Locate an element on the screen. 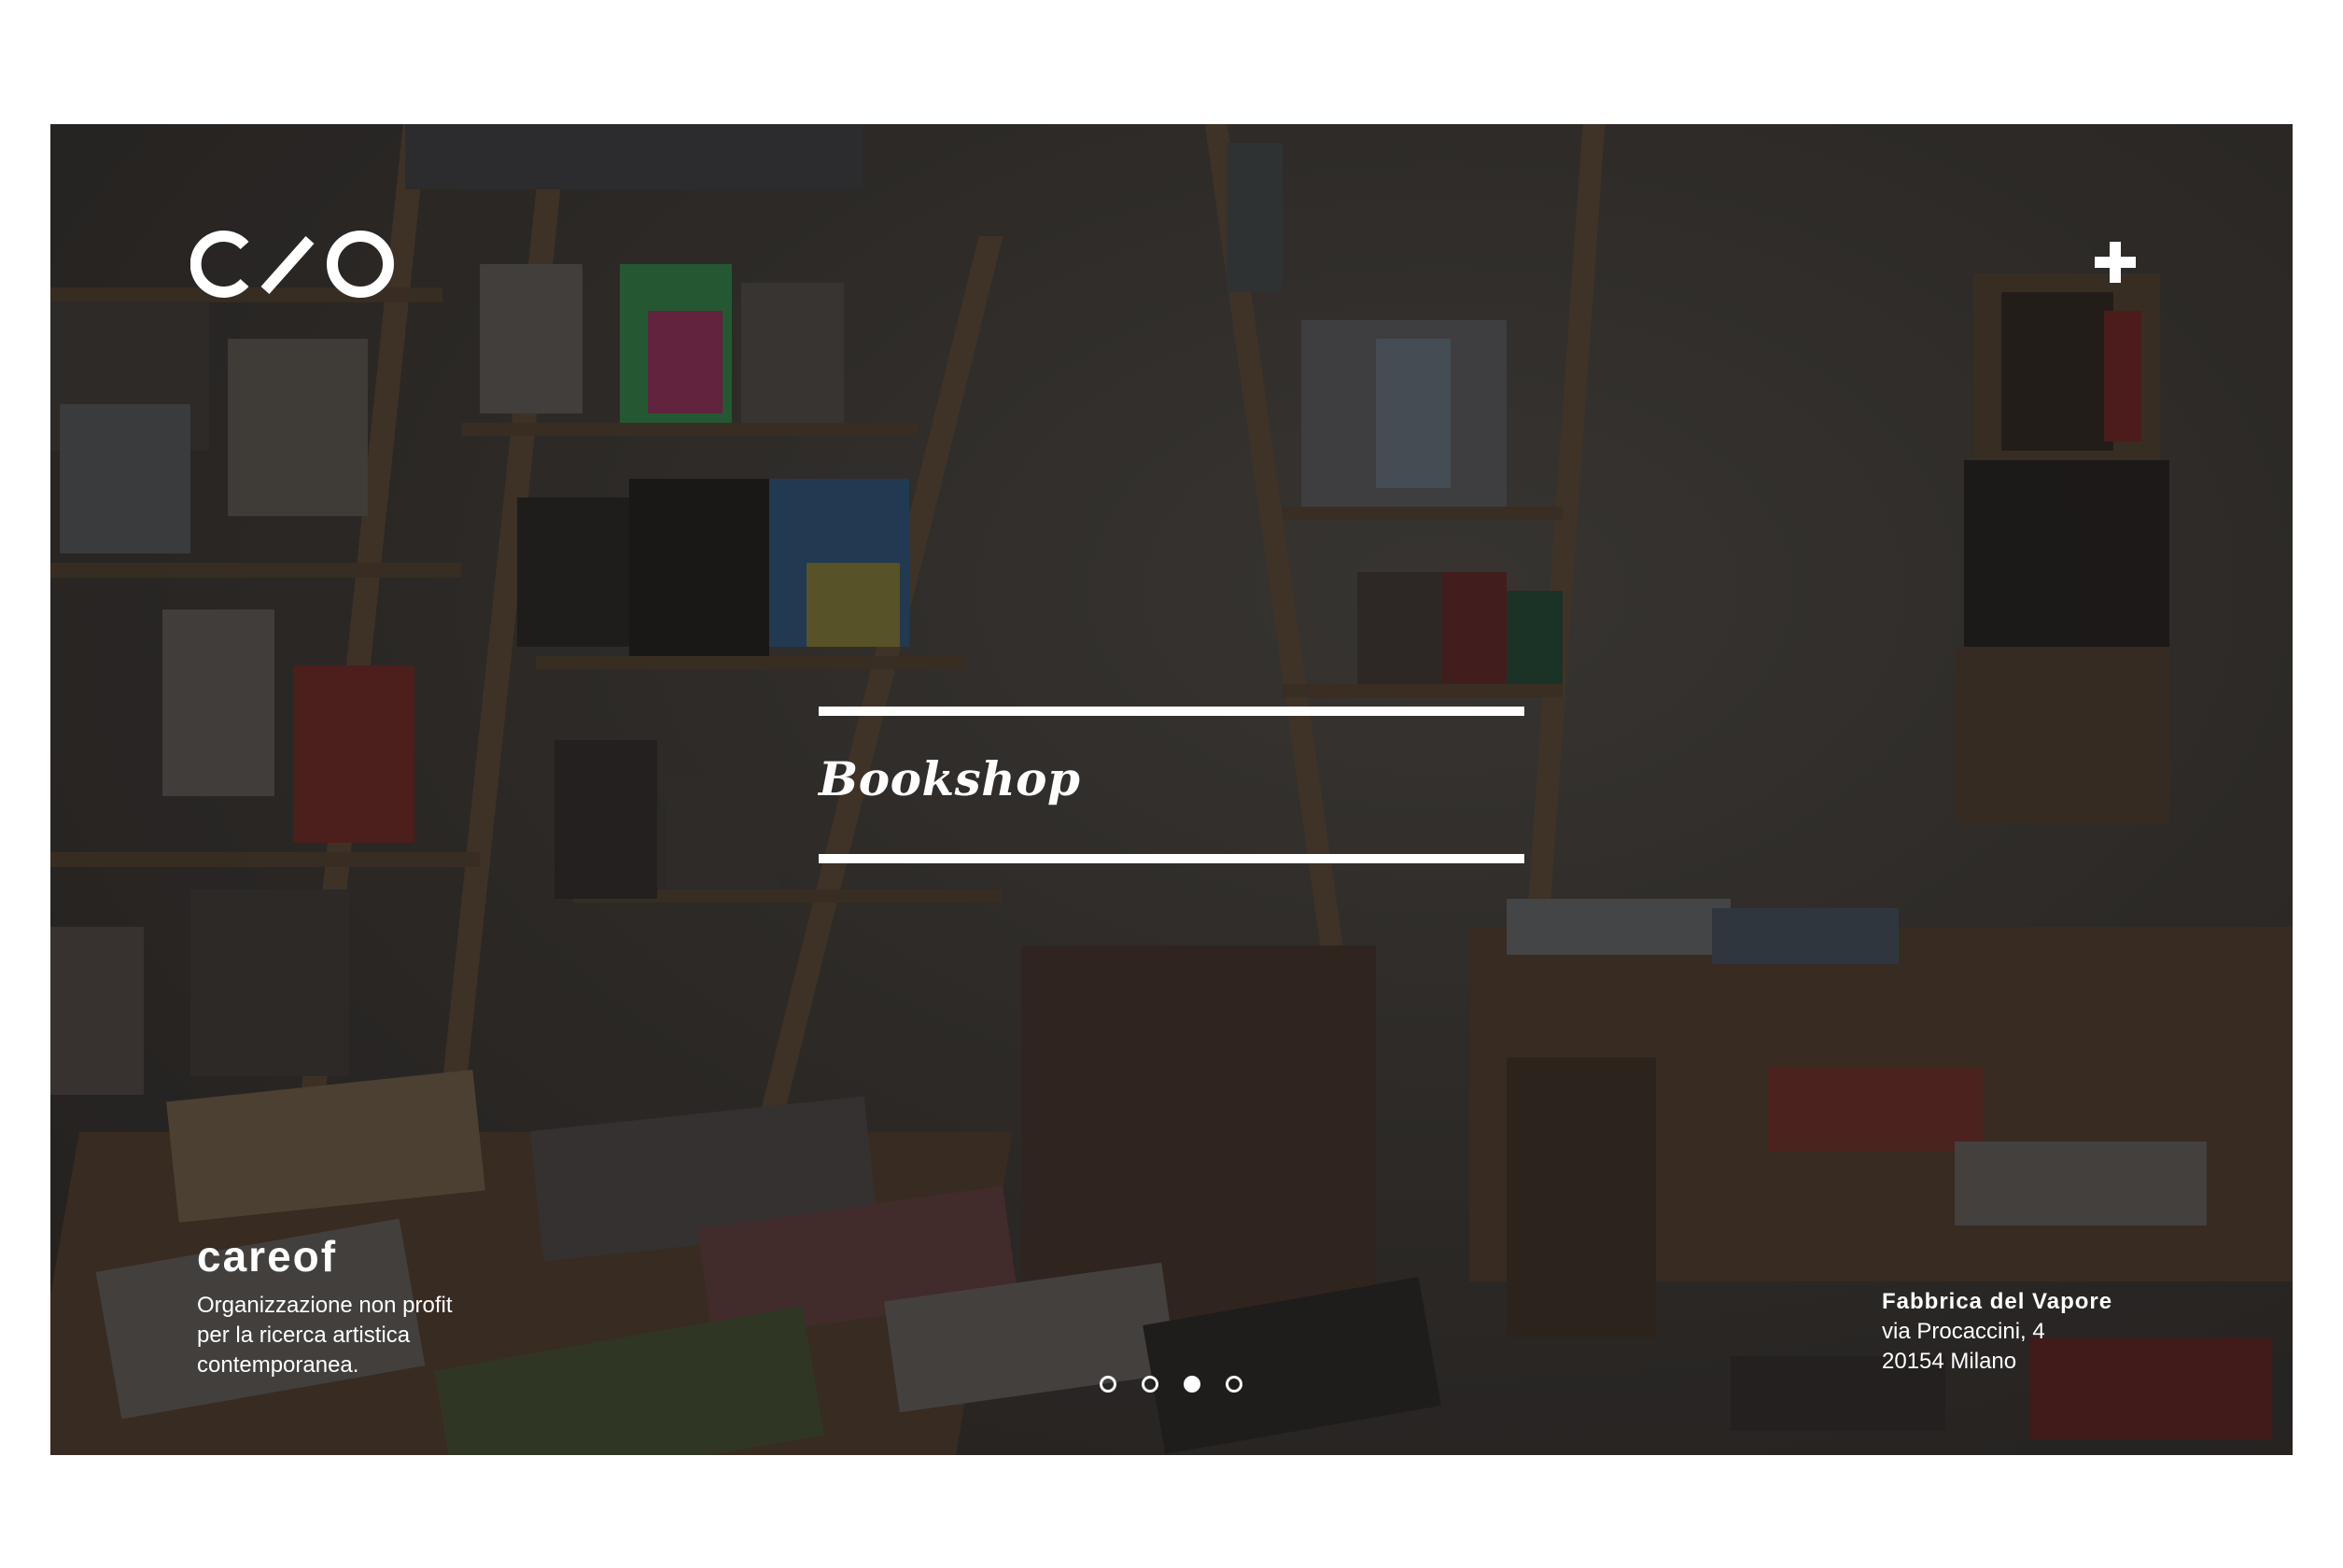 The height and width of the screenshot is (1568, 2343). org-description-line: contemporanea. is located at coordinates (278, 1365).